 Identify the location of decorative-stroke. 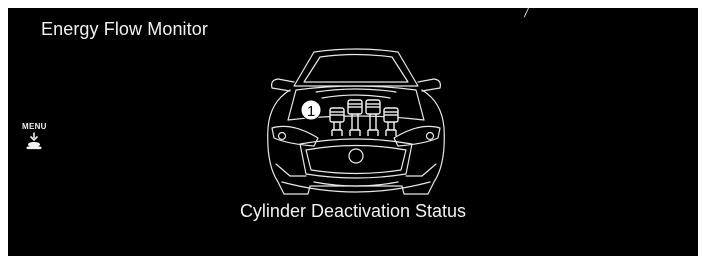
(528, 13).